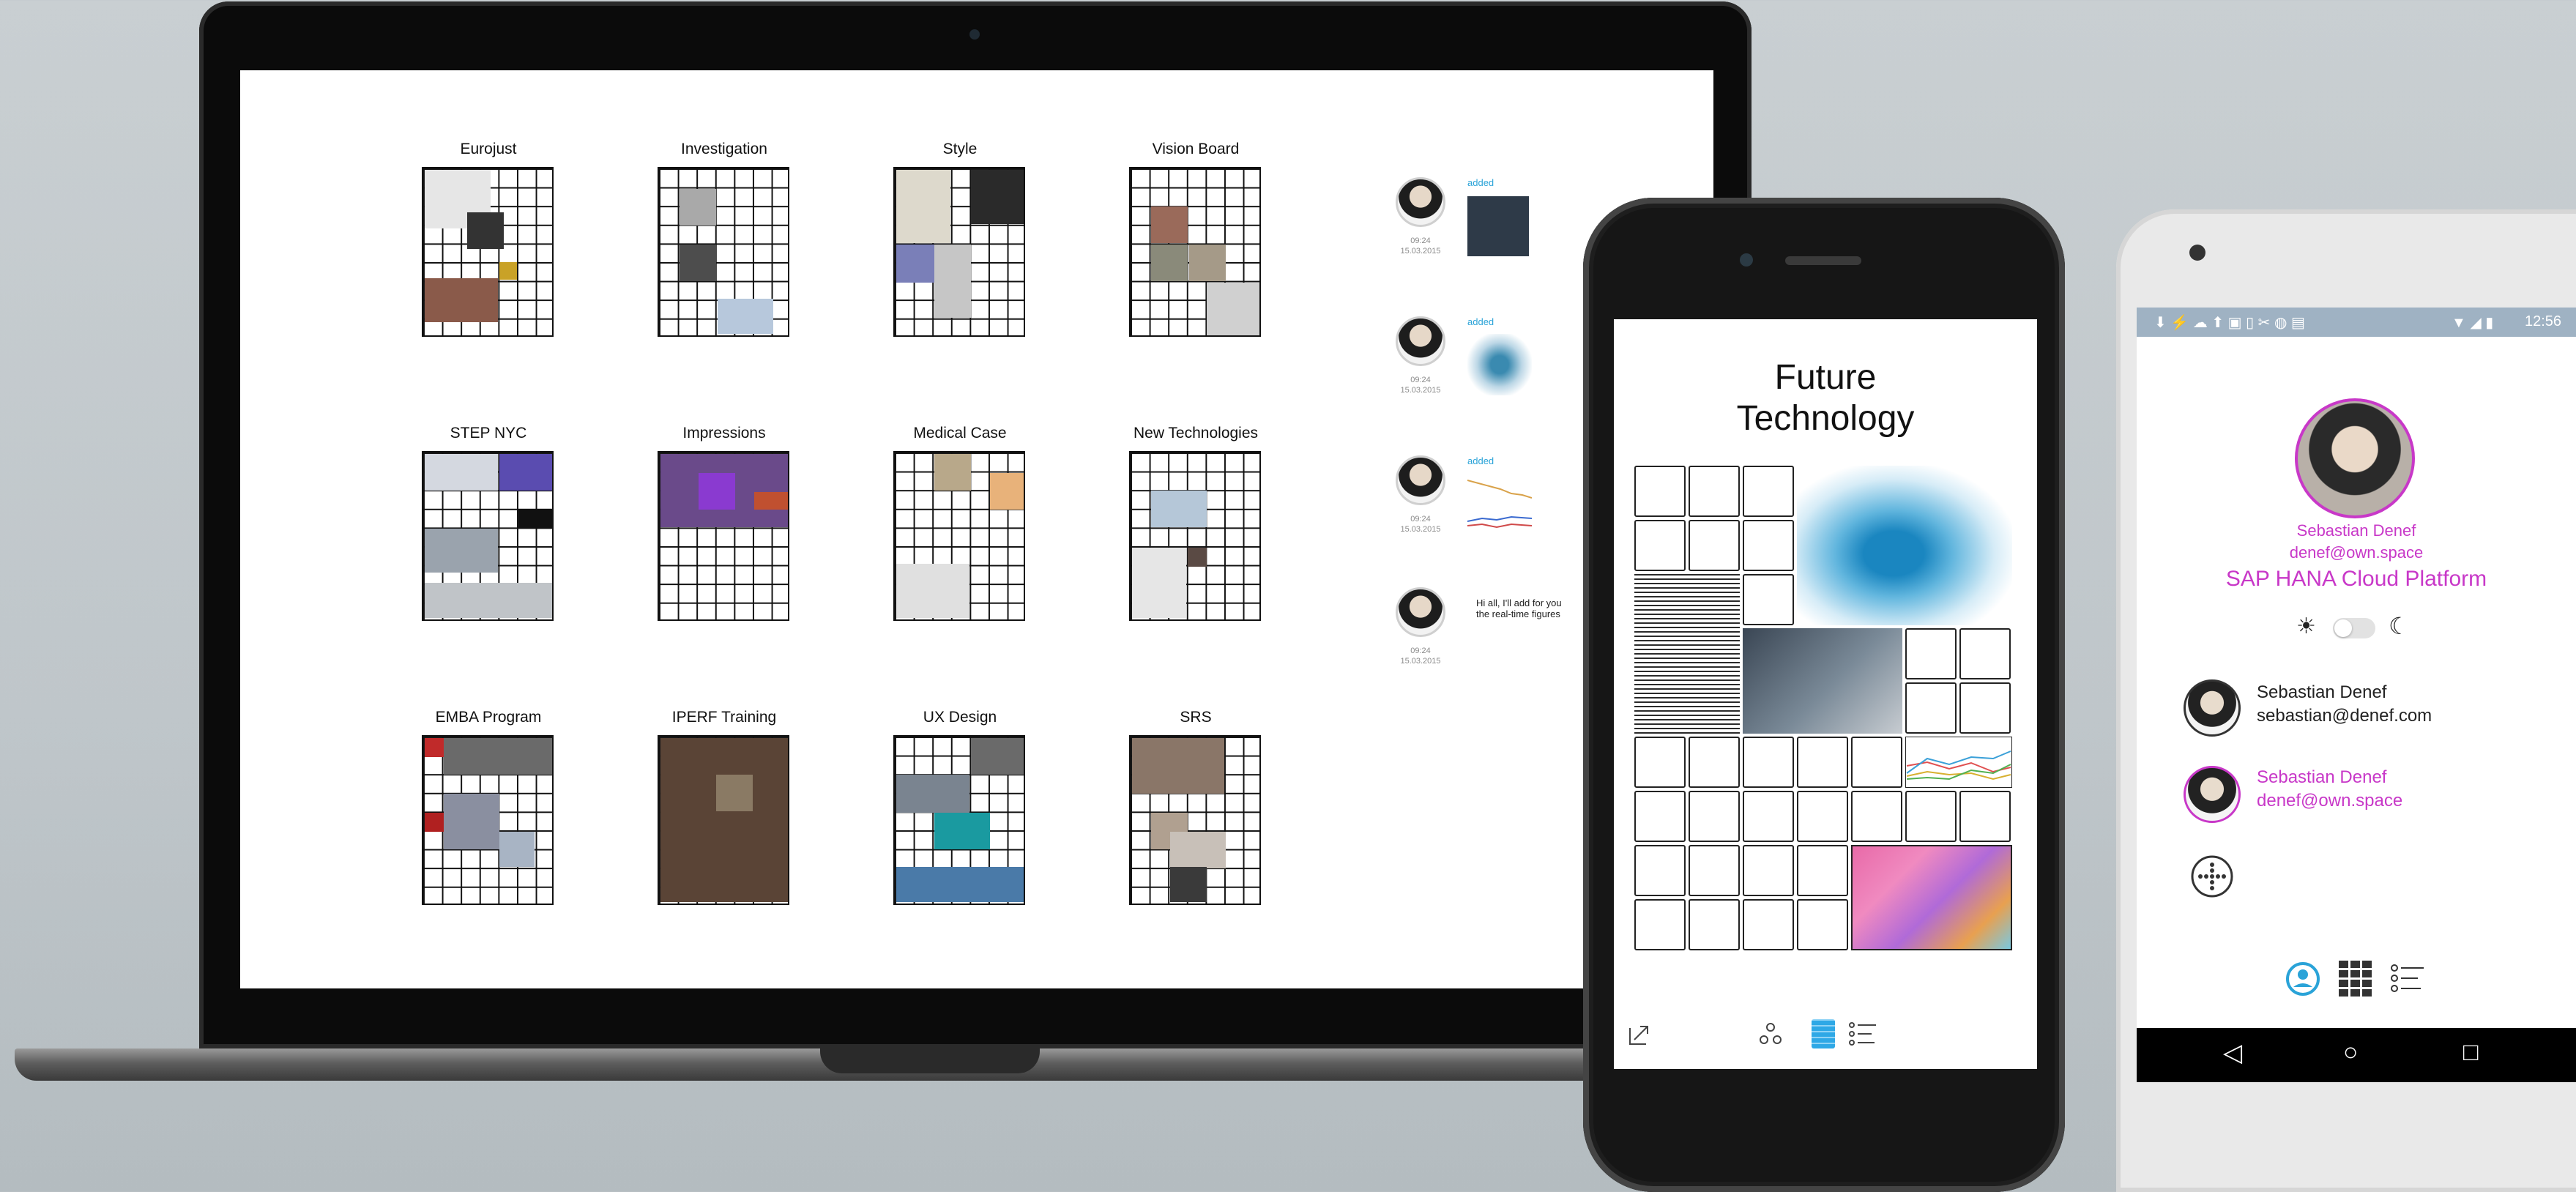 Image resolution: width=2576 pixels, height=1192 pixels. Describe the element at coordinates (1958, 762) in the screenshot. I see `line-chart-tile` at that location.